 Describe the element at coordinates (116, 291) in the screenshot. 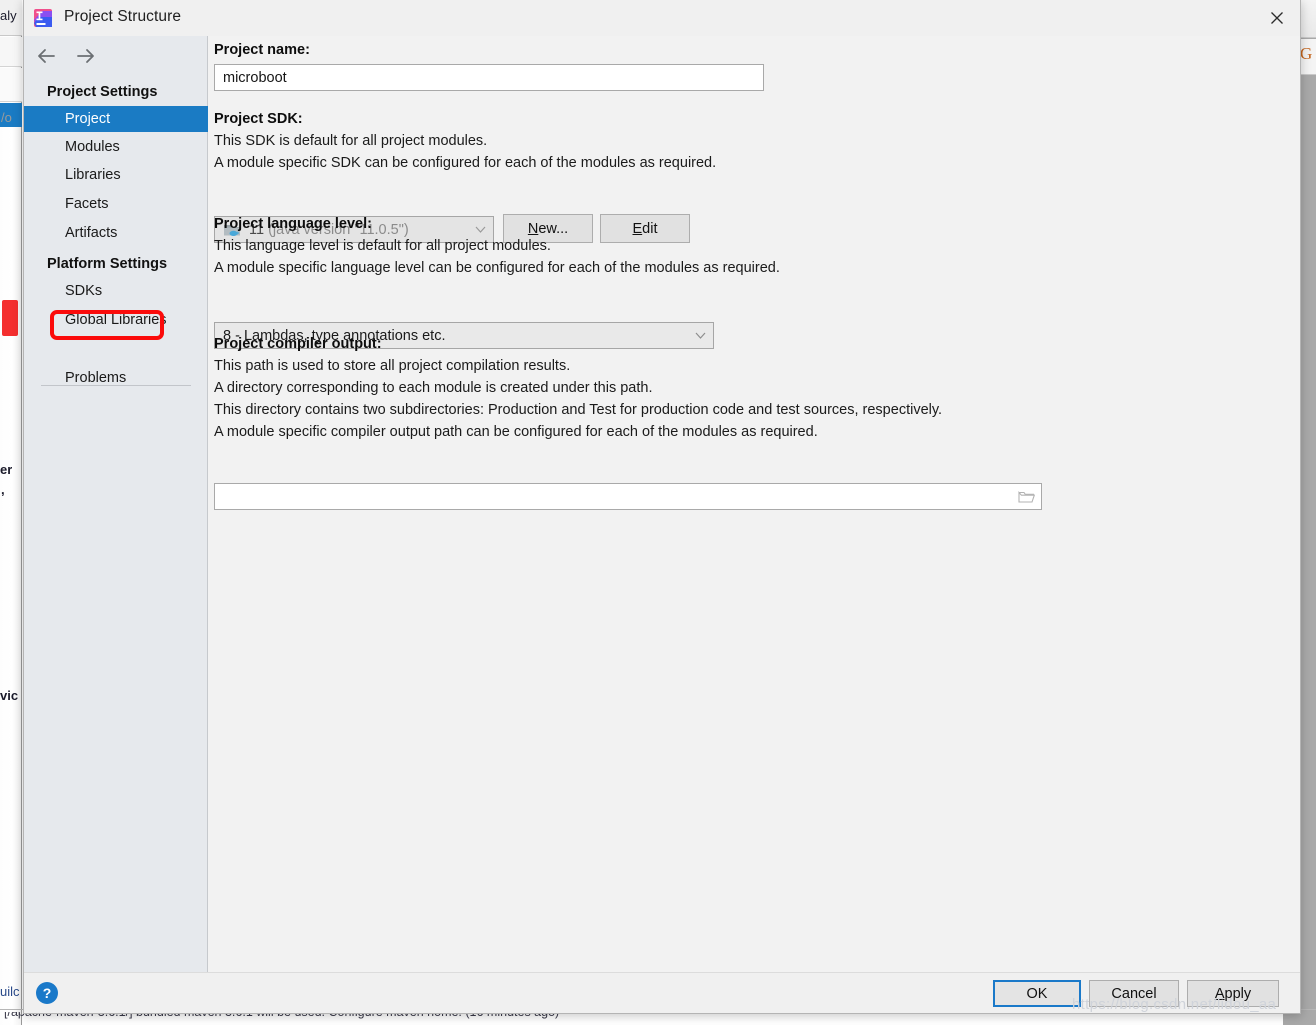

I see `sidebar-item-sdks: SDKs` at that location.